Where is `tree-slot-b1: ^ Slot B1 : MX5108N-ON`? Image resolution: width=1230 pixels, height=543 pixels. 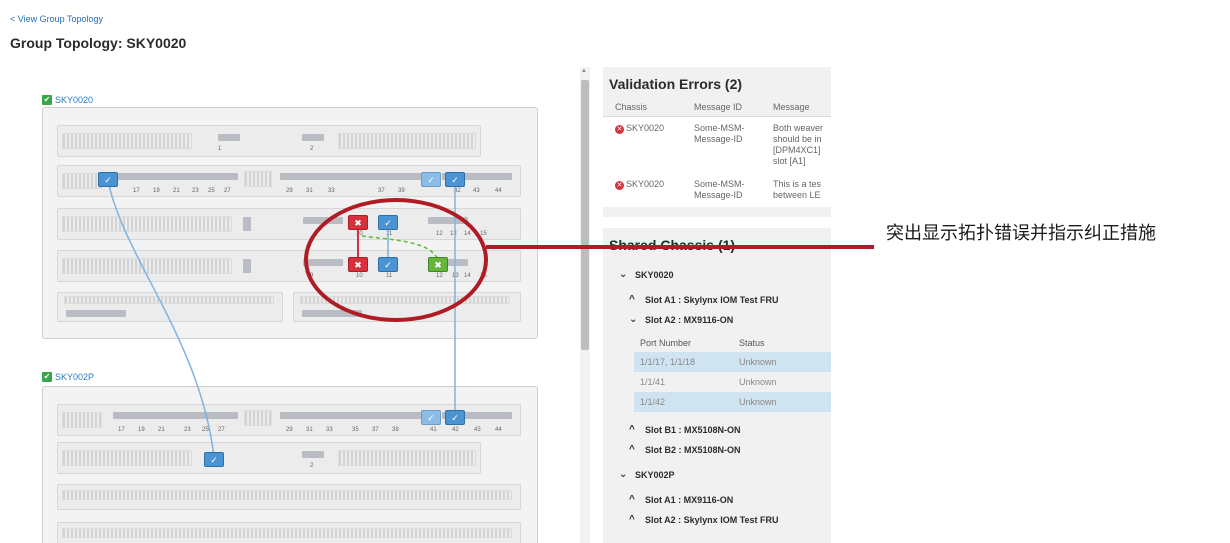
tree-slot-b1: ^ Slot B1 : MX5108N-ON is located at coordinates (685, 429).